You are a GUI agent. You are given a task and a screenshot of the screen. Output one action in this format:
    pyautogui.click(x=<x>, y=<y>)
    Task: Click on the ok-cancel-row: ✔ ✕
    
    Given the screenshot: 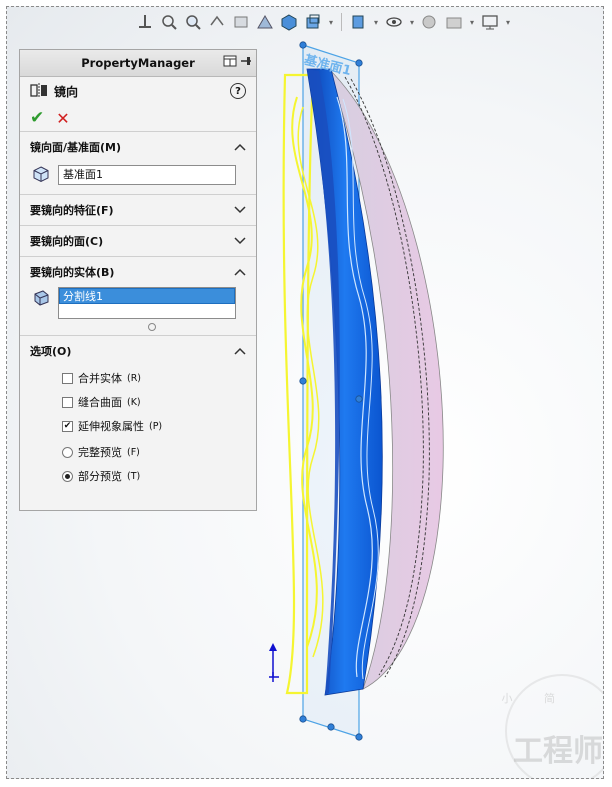 What is the action you would take?
    pyautogui.click(x=138, y=118)
    